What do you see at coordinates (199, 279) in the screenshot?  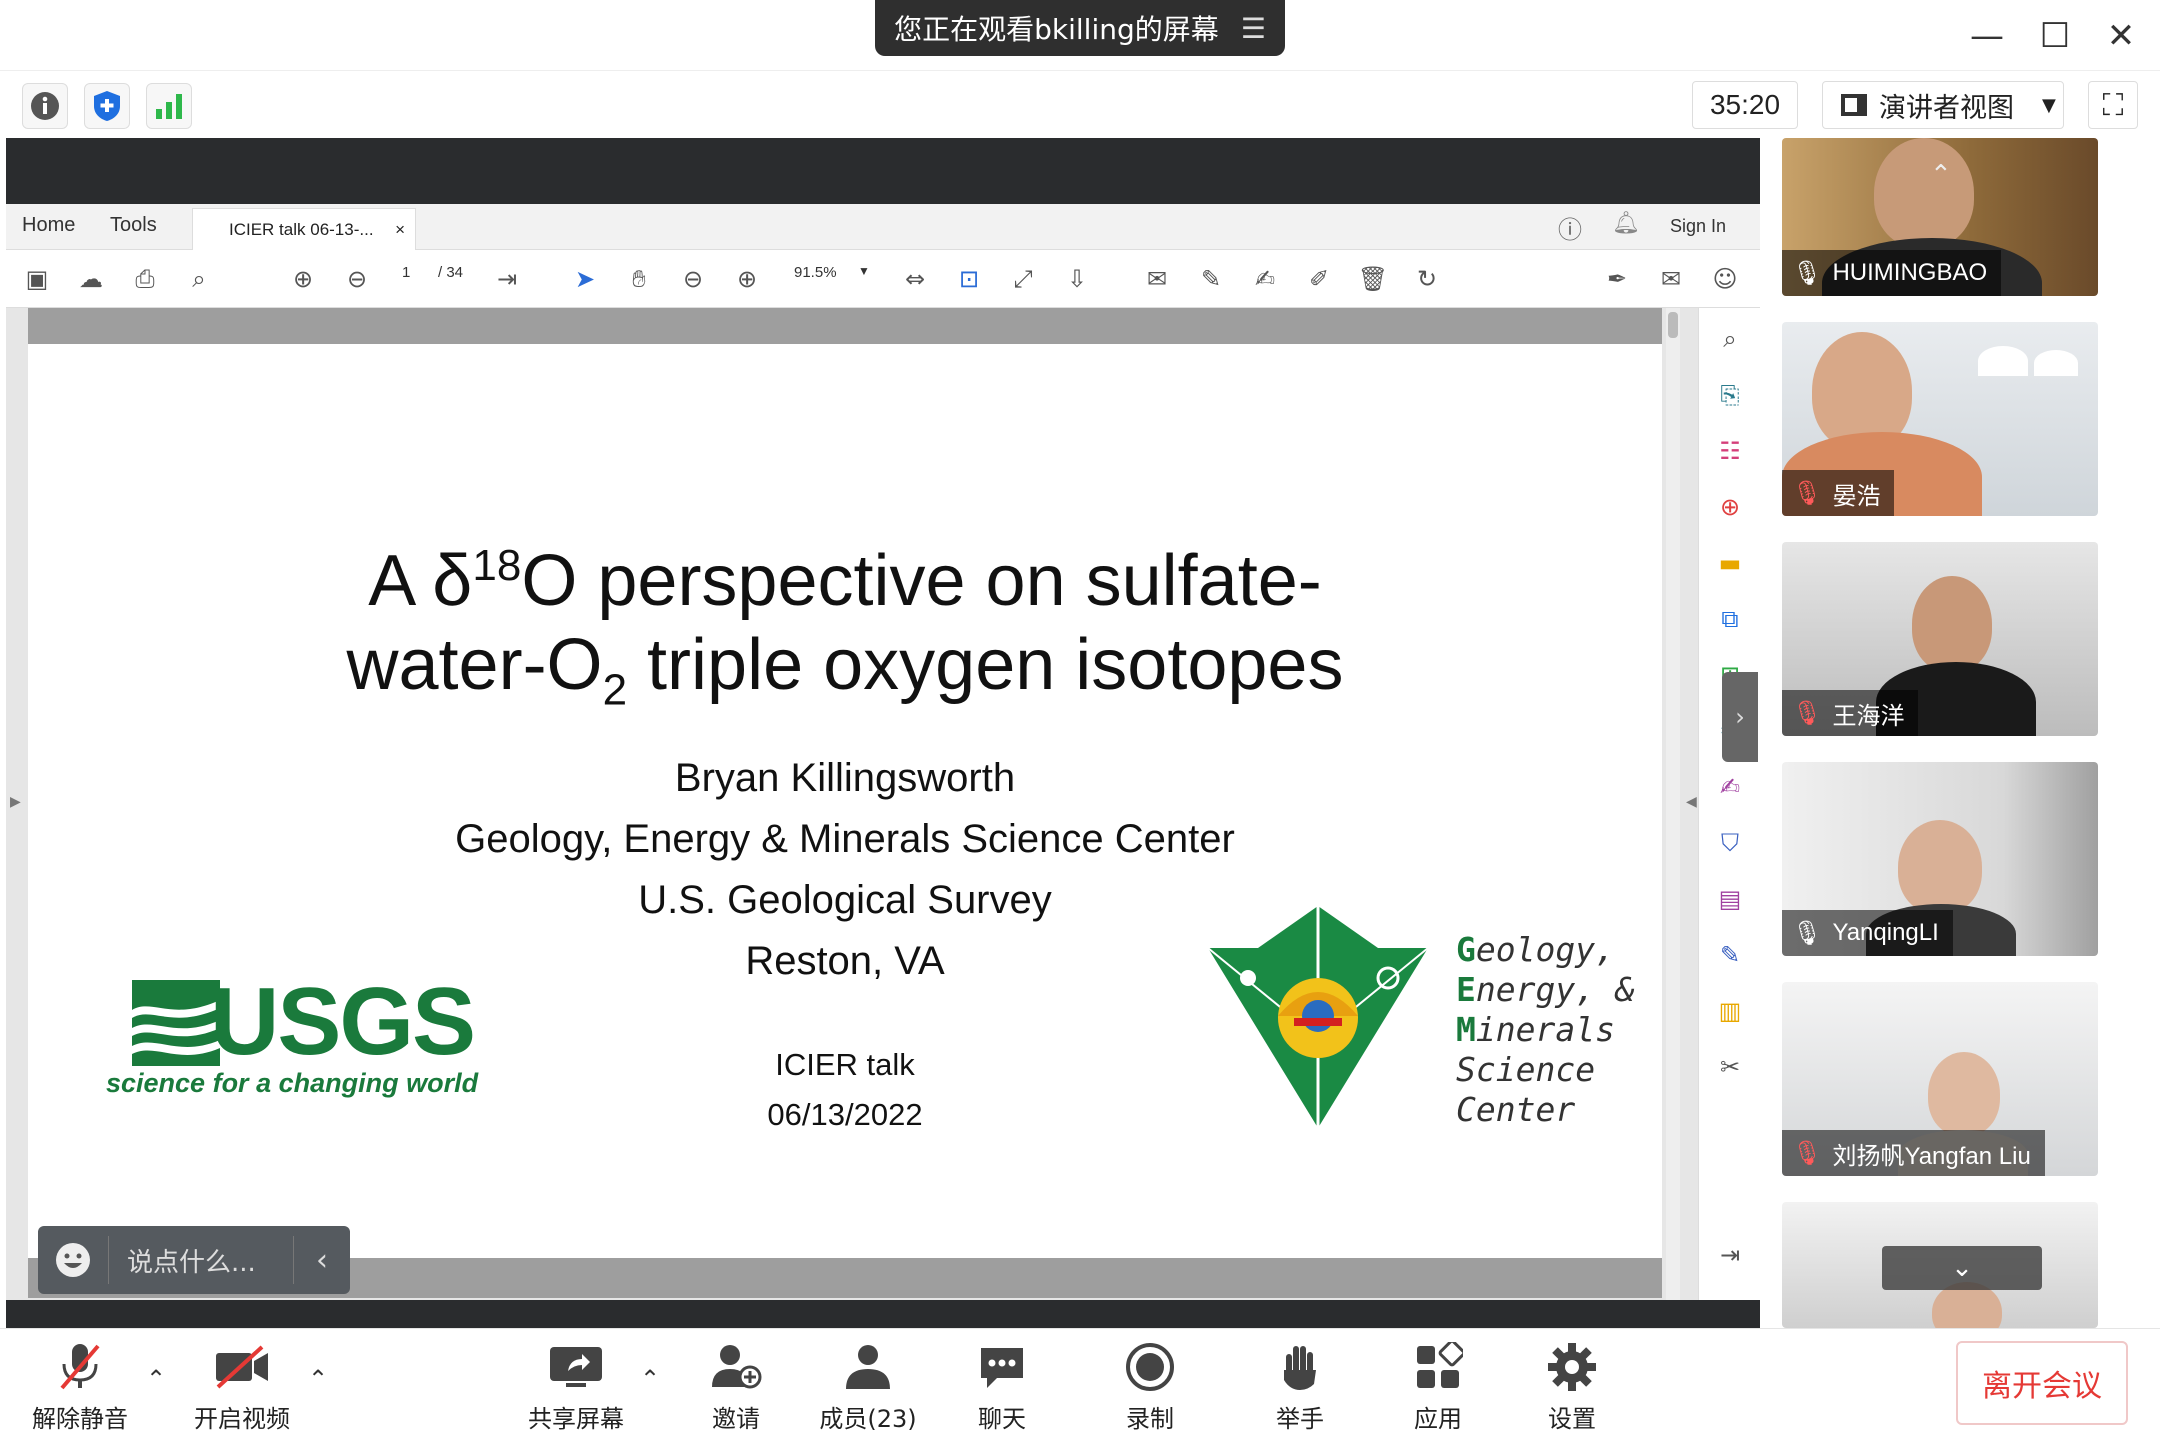 I see `zoom-search-icon: ⌕` at bounding box center [199, 279].